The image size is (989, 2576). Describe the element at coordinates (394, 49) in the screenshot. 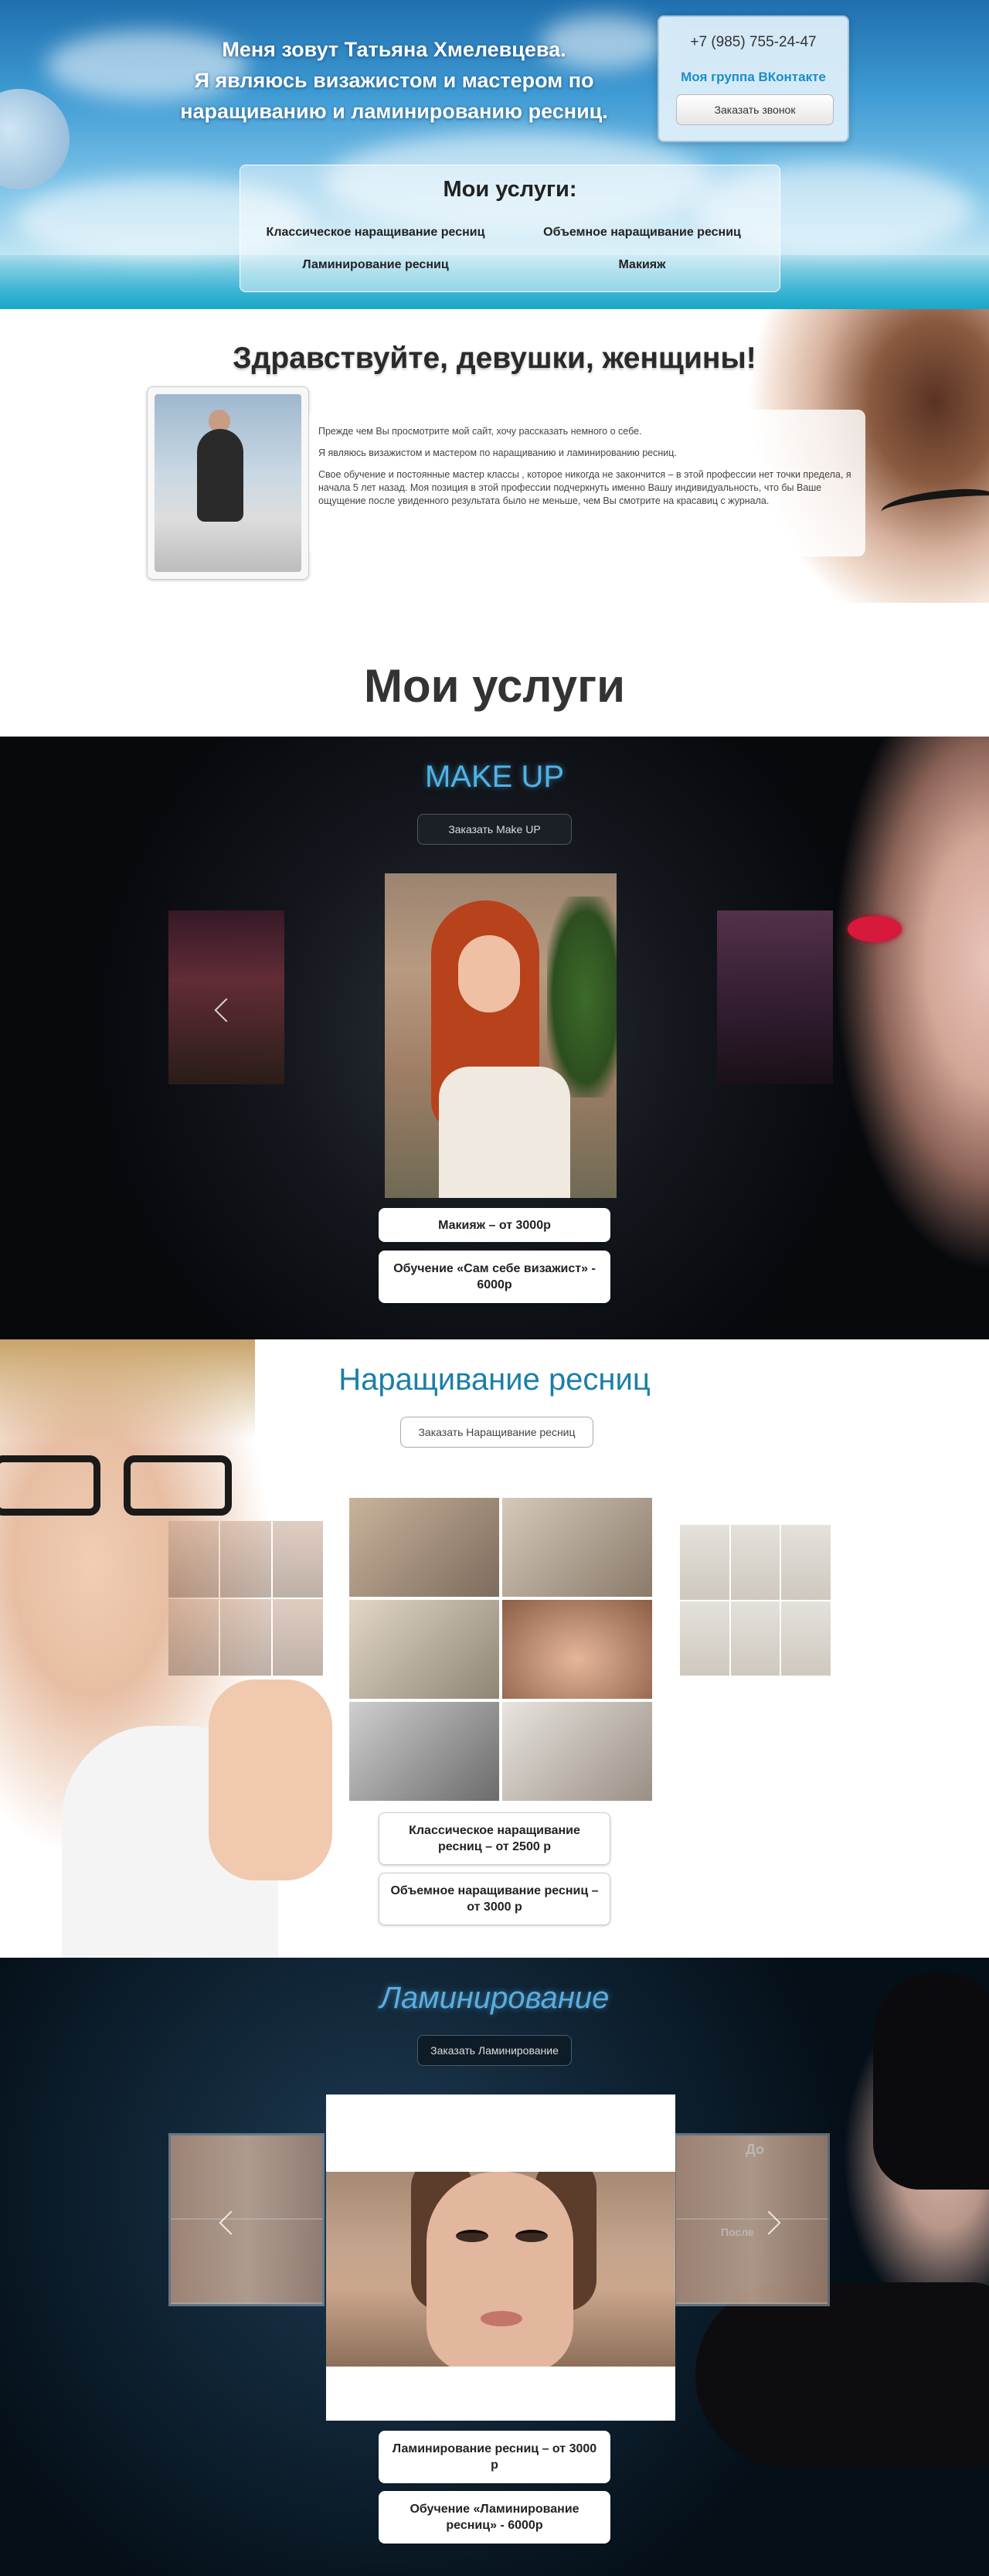

I see `intro-line: Меня зовут Татьяна Хмелевцева.` at that location.